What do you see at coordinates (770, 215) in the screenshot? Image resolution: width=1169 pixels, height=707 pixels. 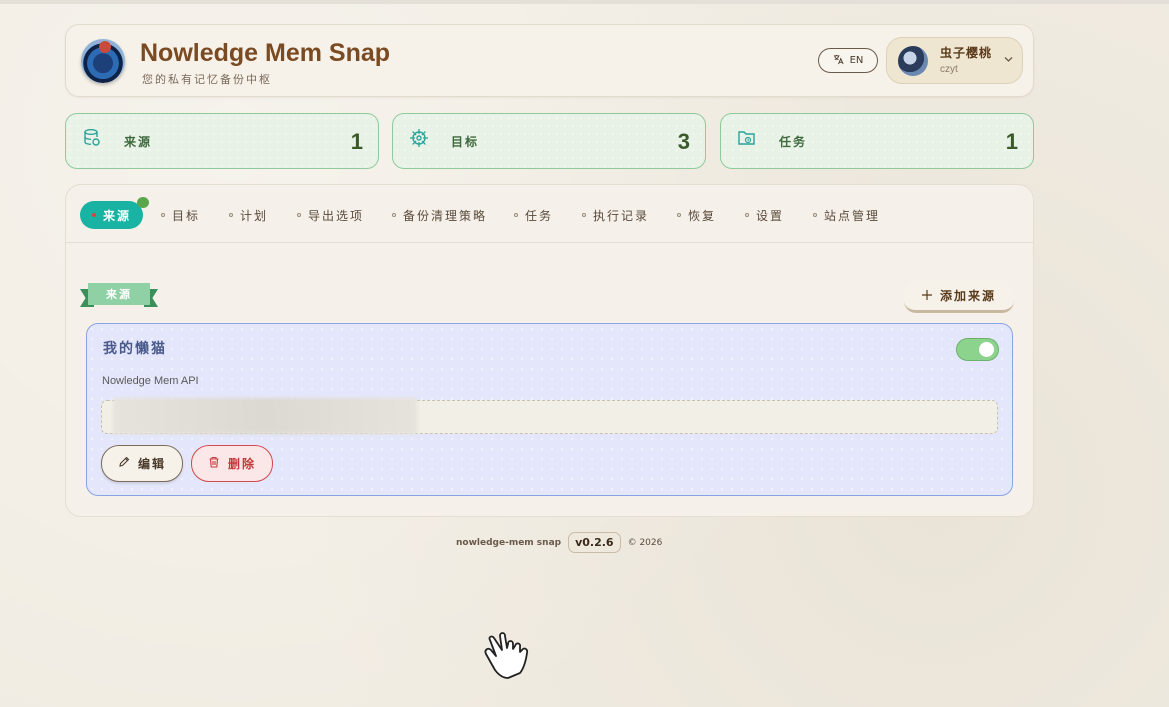 I see `tab-label: 设置` at bounding box center [770, 215].